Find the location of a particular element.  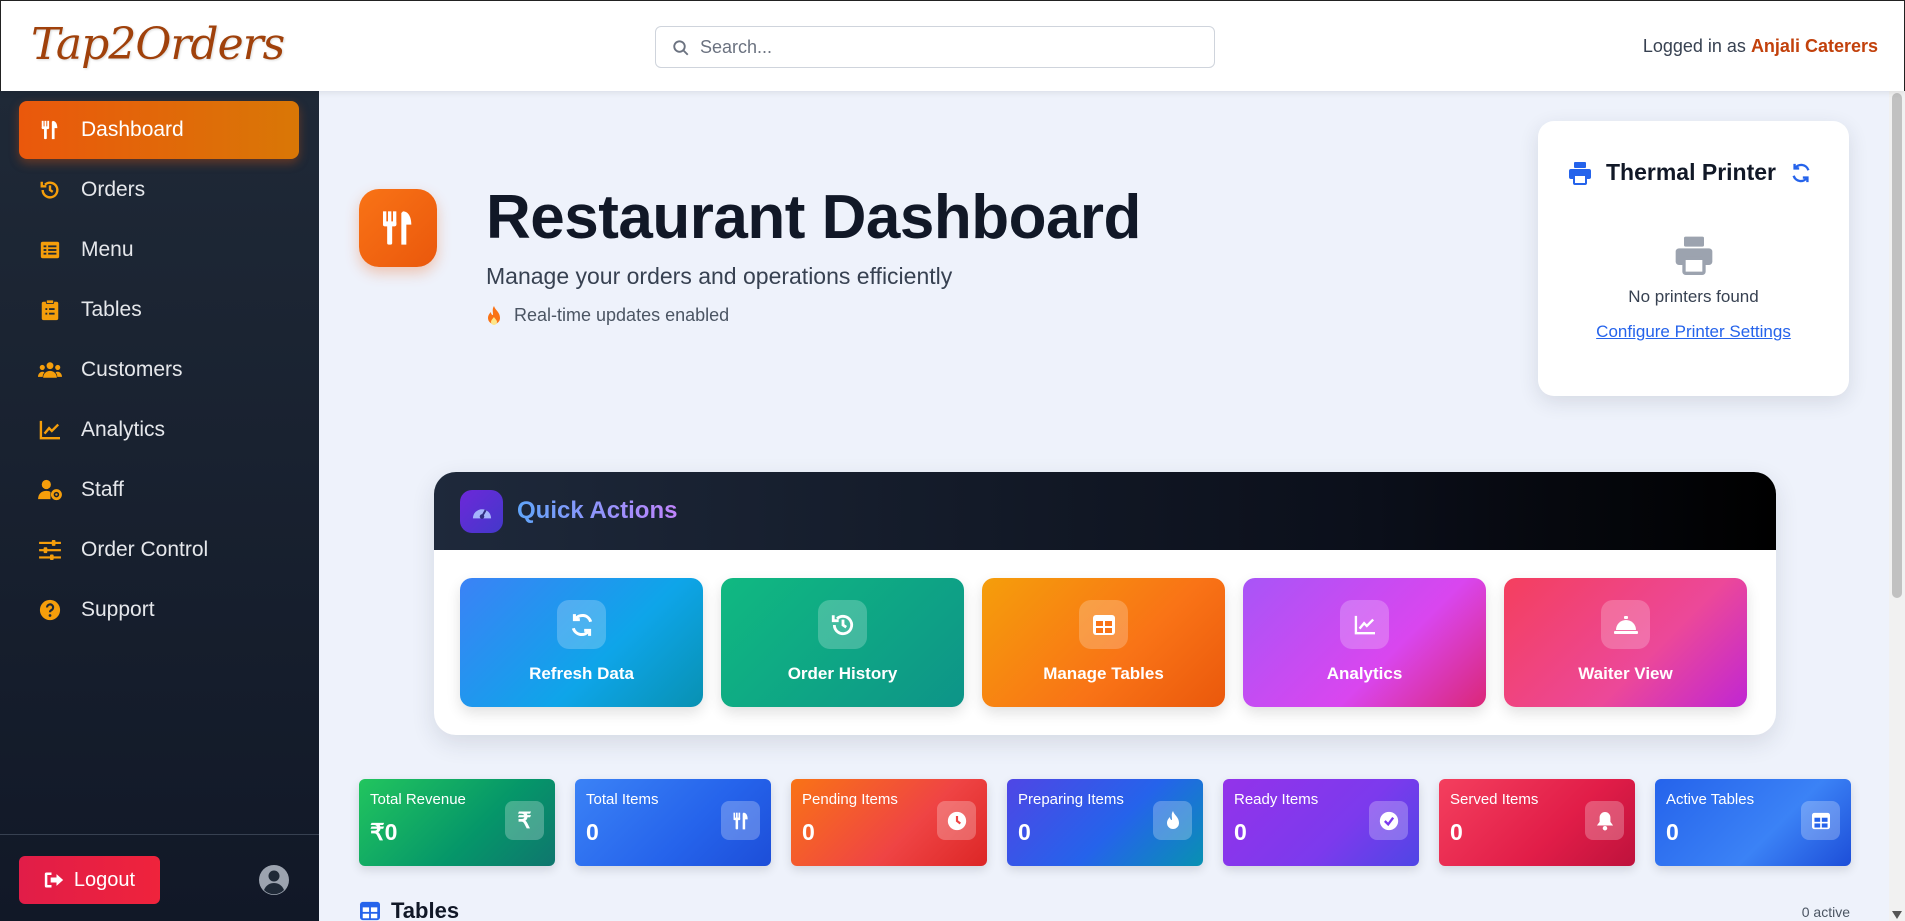

printer-large-icon is located at coordinates (1694, 257).